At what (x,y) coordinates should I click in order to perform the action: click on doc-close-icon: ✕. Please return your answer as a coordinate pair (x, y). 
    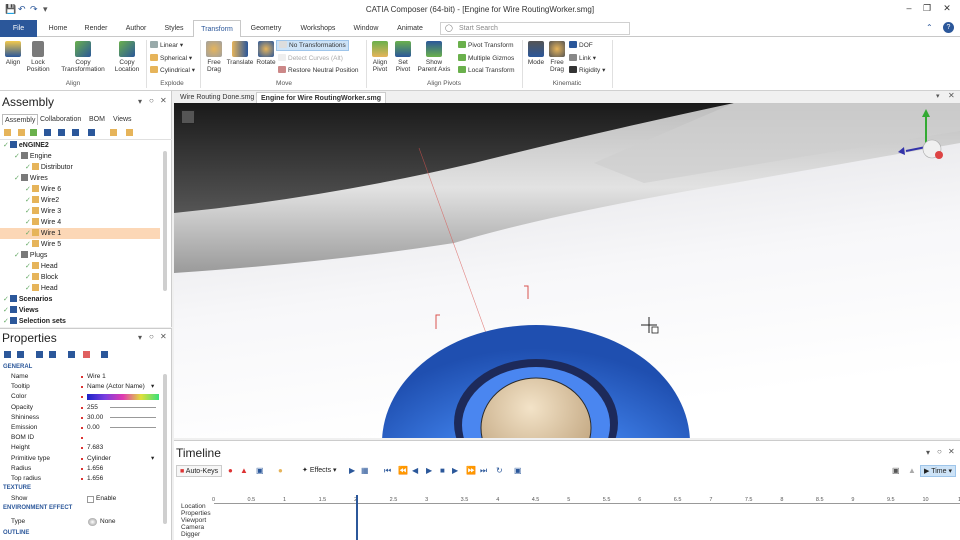
    Looking at the image, I should click on (951, 95).